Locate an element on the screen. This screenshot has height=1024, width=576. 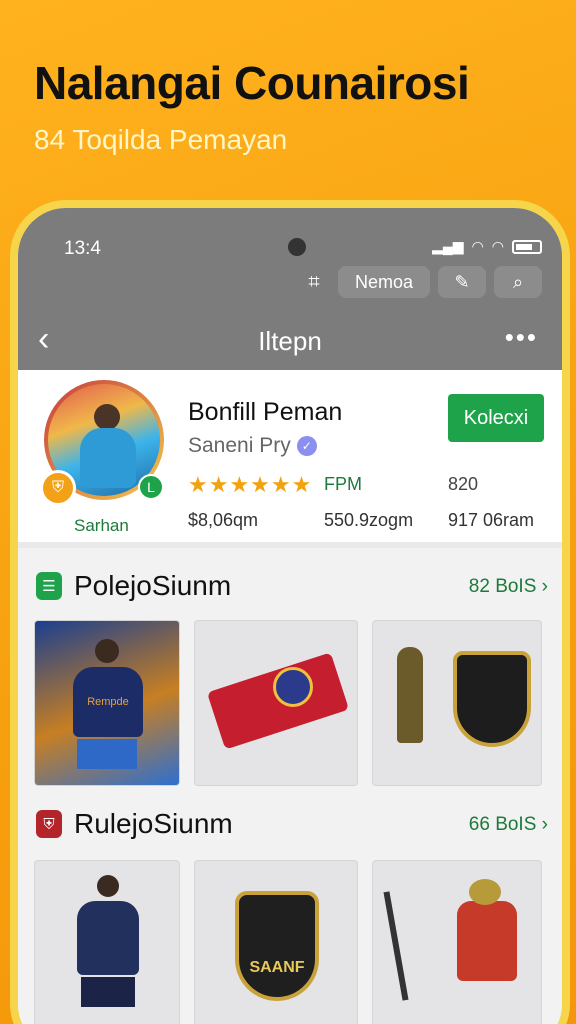
level-badge-icon: L is located at coordinates (151, 487).